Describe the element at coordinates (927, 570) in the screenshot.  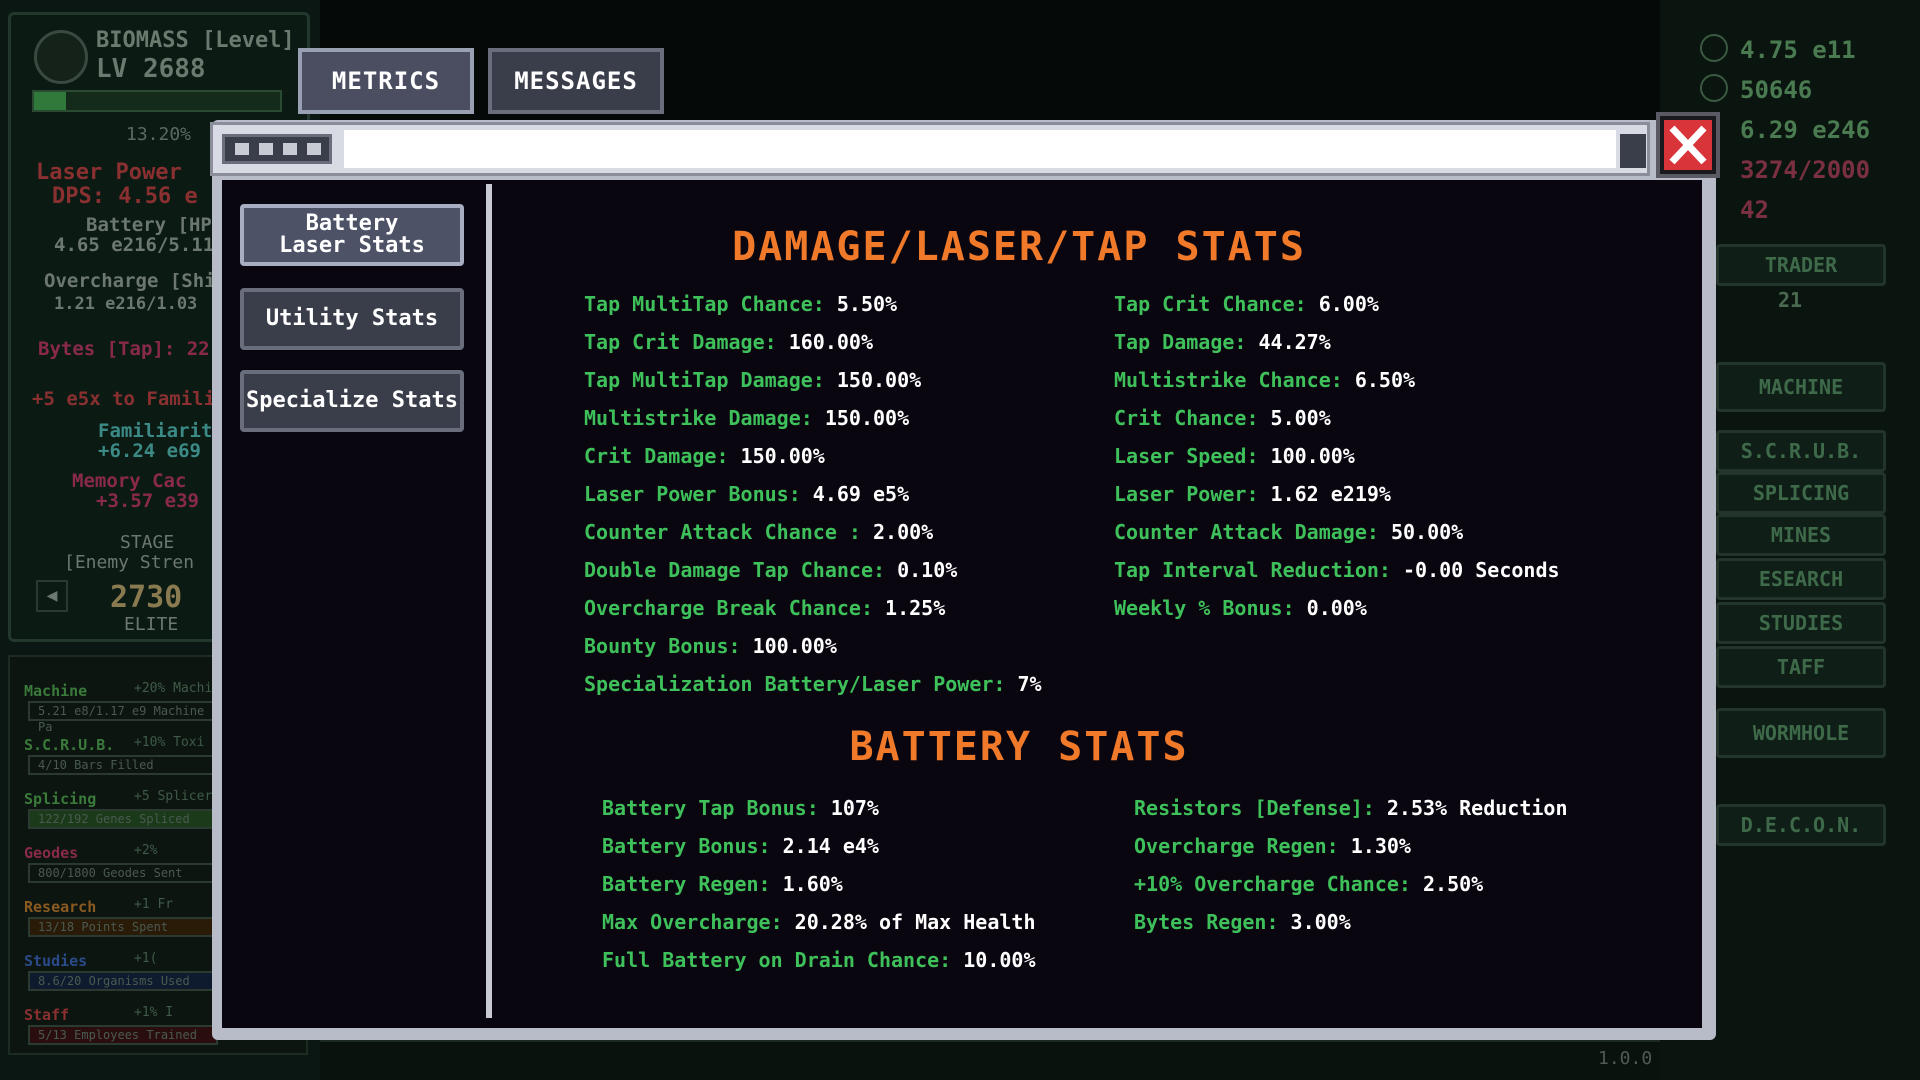
I see `stat-value: 0.10%` at that location.